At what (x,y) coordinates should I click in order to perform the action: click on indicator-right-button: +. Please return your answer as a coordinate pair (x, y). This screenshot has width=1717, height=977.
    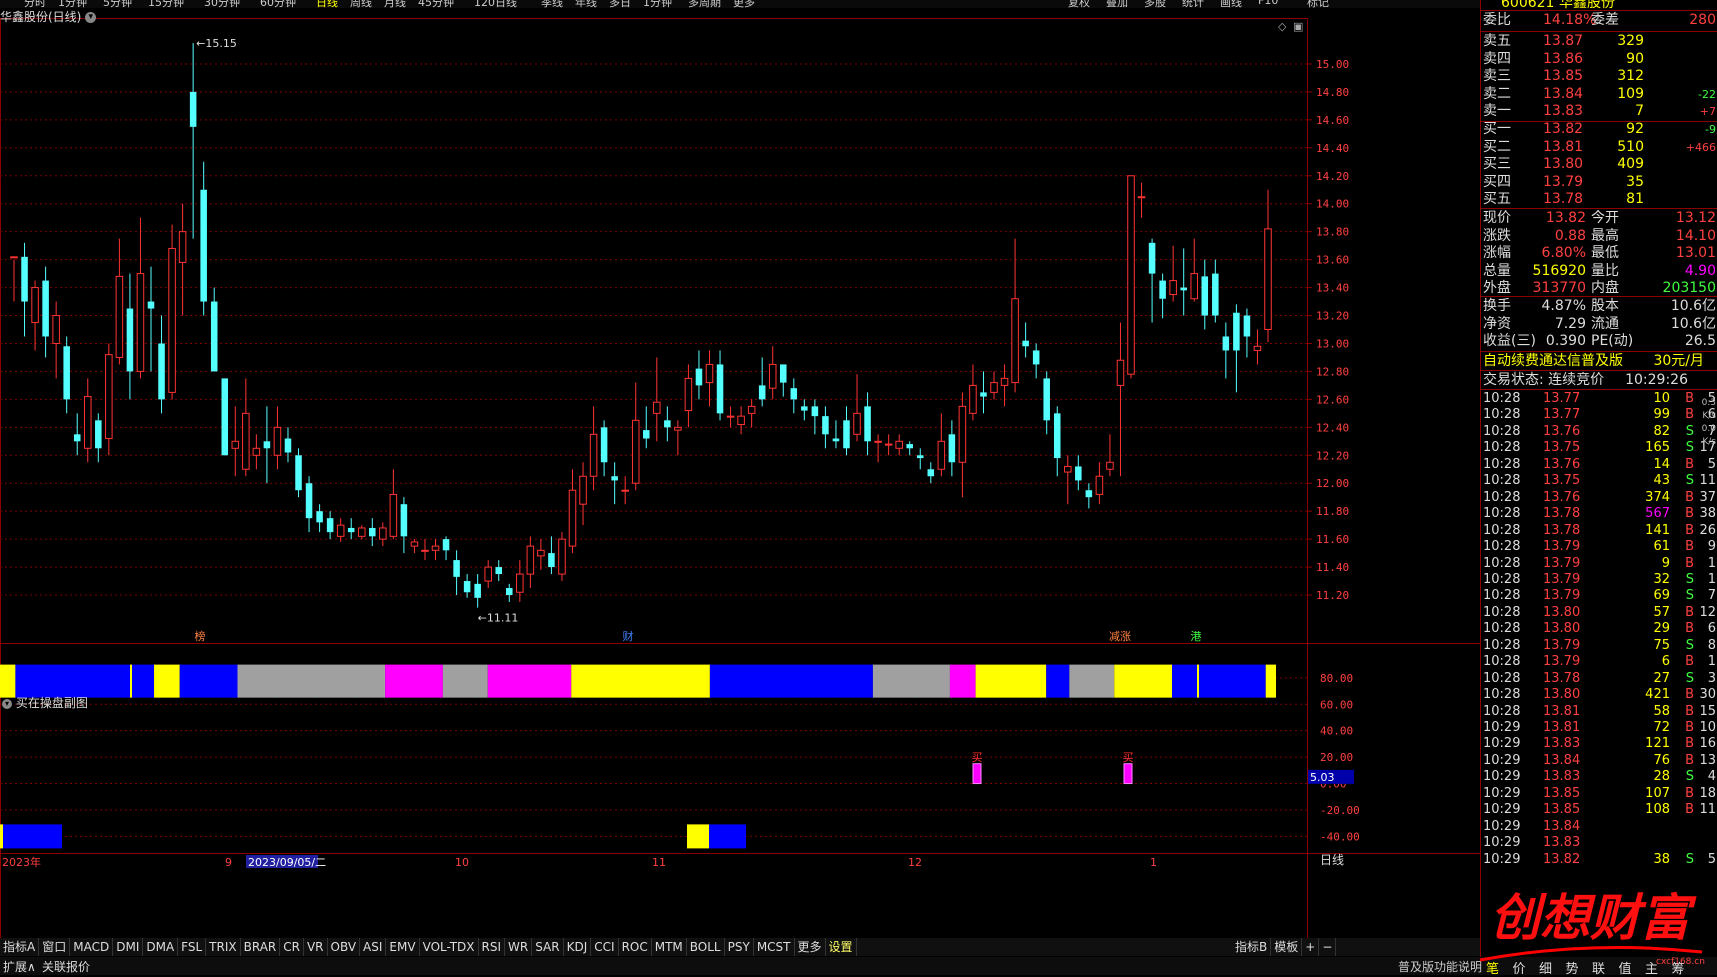
    Looking at the image, I should click on (1311, 947).